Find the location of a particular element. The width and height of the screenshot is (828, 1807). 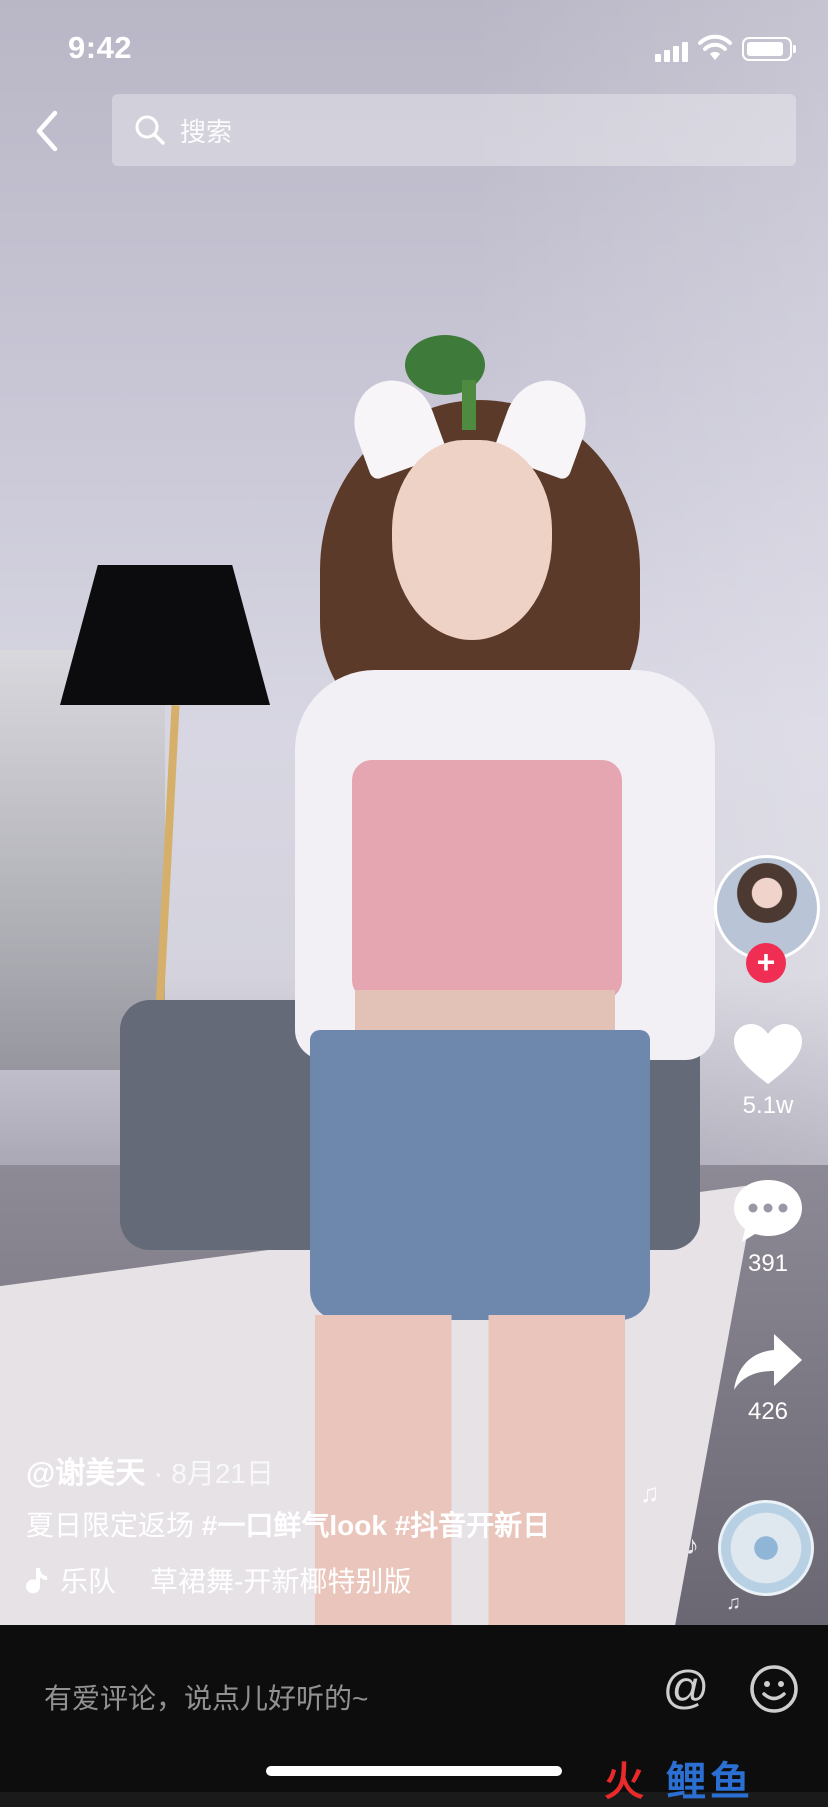

share-icon is located at coordinates (768, 1362).